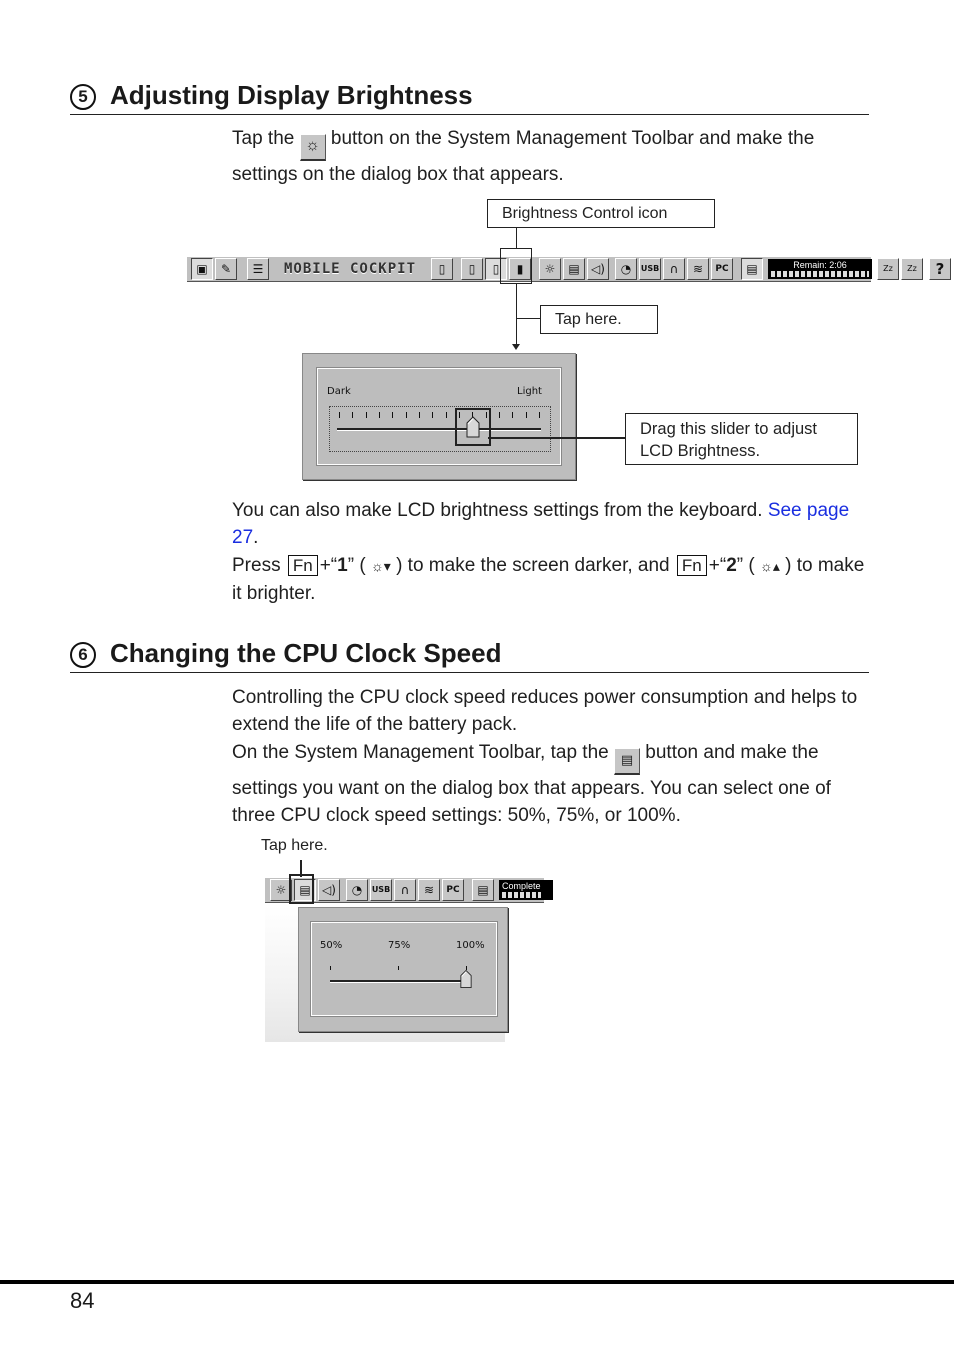  Describe the element at coordinates (521, 886) in the screenshot. I see `status-label: Complete` at that location.